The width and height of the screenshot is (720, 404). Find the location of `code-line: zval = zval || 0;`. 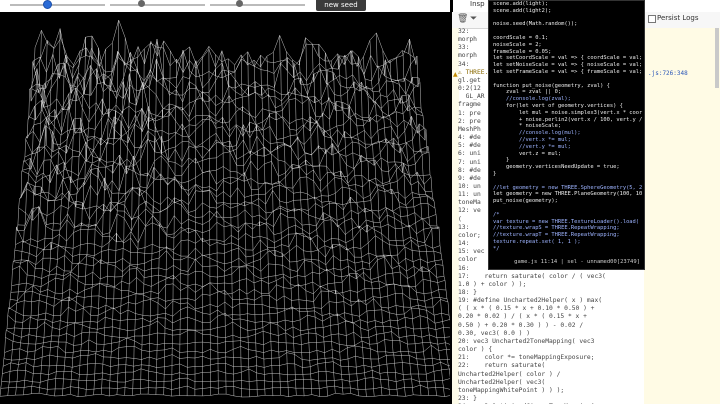

code-line: zval = zval || 0; is located at coordinates (527, 92).